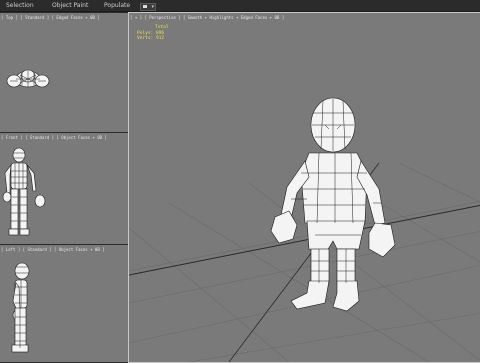 This screenshot has height=363, width=480. Describe the element at coordinates (20, 5) in the screenshot. I see `tab-selection: Selection` at that location.